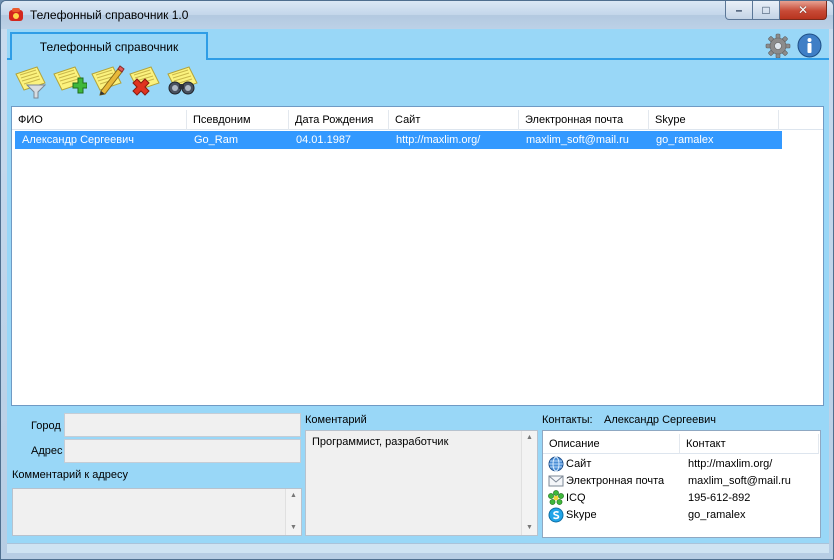  Describe the element at coordinates (418, 548) in the screenshot. I see `status-bar` at that location.